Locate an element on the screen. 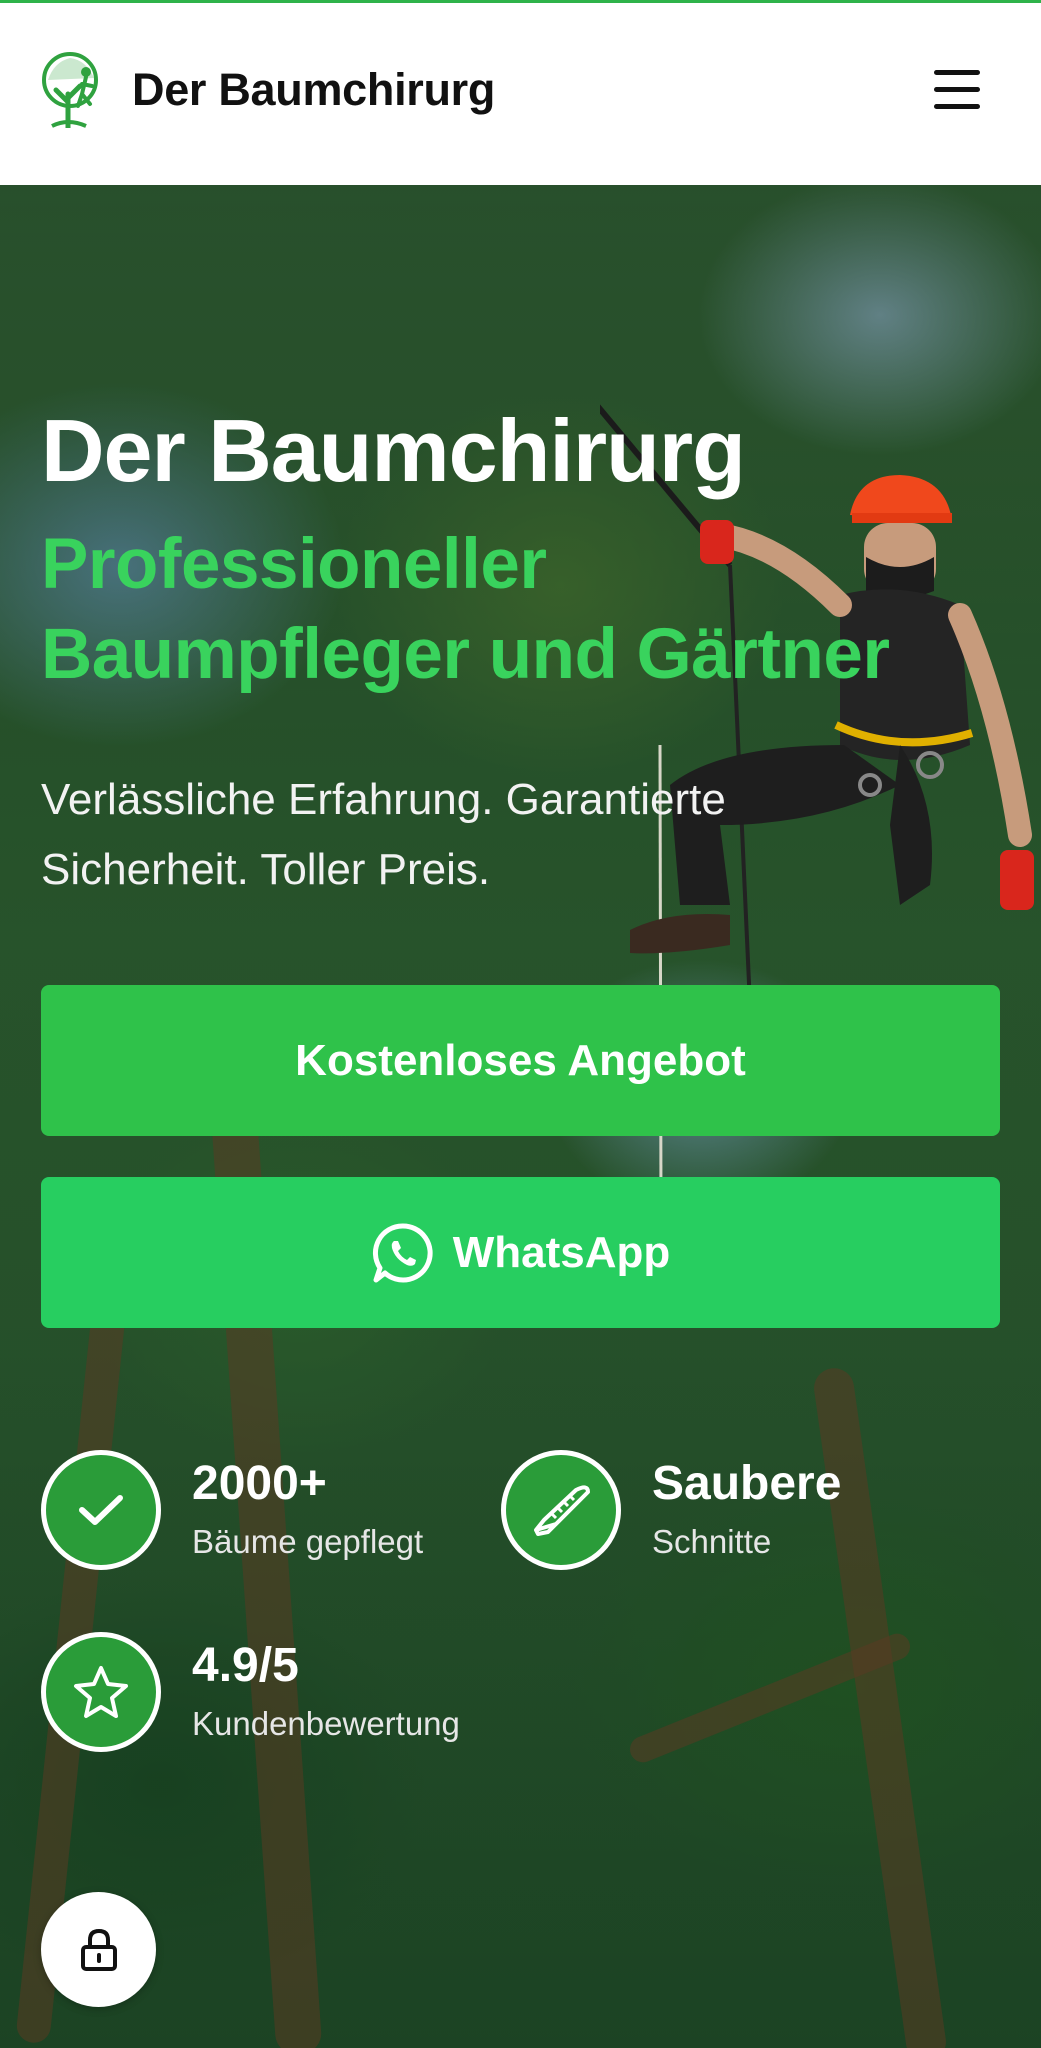  free-quote-button-label: Kostenloses Angebot is located at coordinates (520, 1060).